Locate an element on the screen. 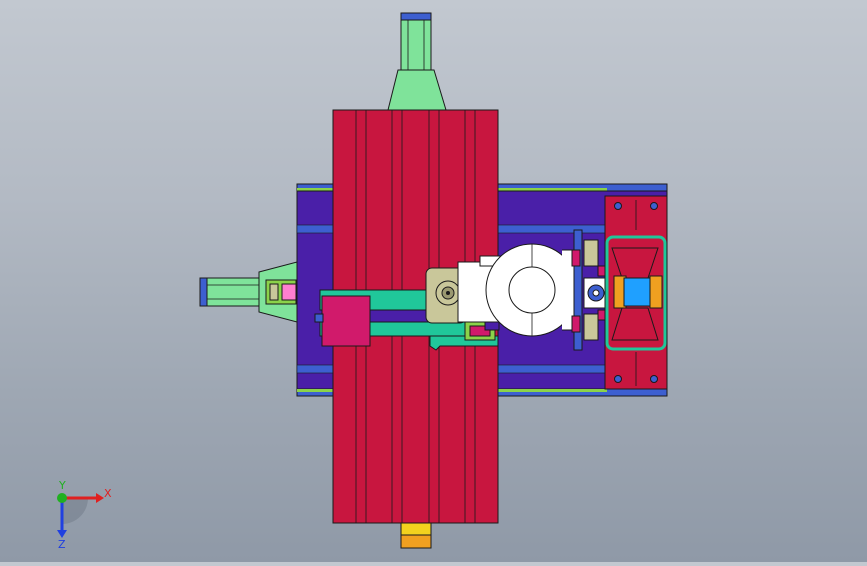  x-axis-label: X is located at coordinates (108, 493).